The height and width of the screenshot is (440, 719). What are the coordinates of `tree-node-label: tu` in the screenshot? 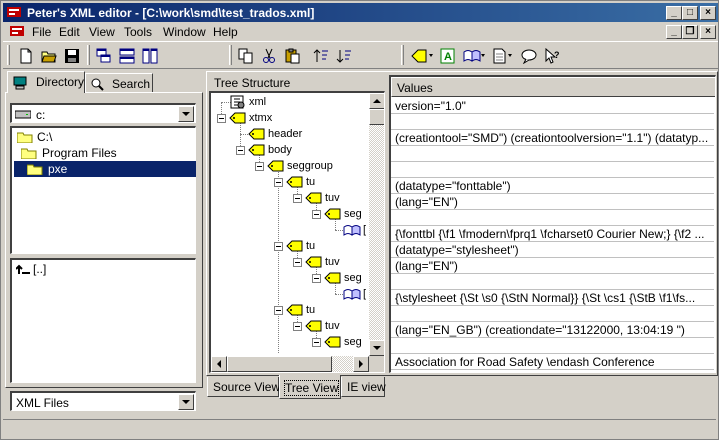 It's located at (311, 246).